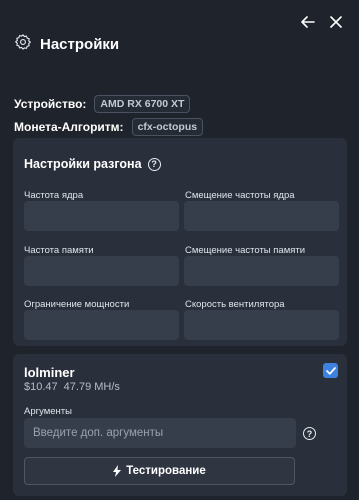 The image size is (359, 500). What do you see at coordinates (77, 304) in the screenshot?
I see `power-limit-label: Ограничение мощности` at bounding box center [77, 304].